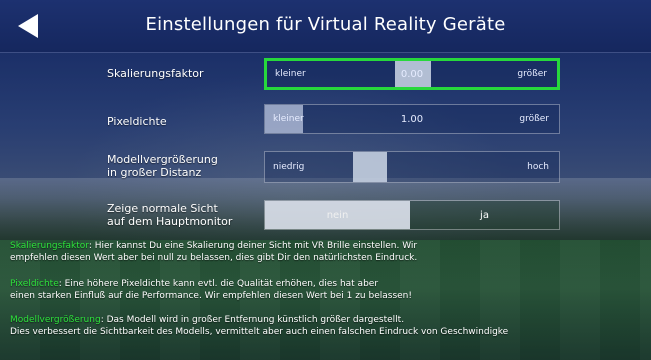 This screenshot has width=651, height=360. I want to click on scale-slider: kleiner 0.00 größer, so click(412, 74).